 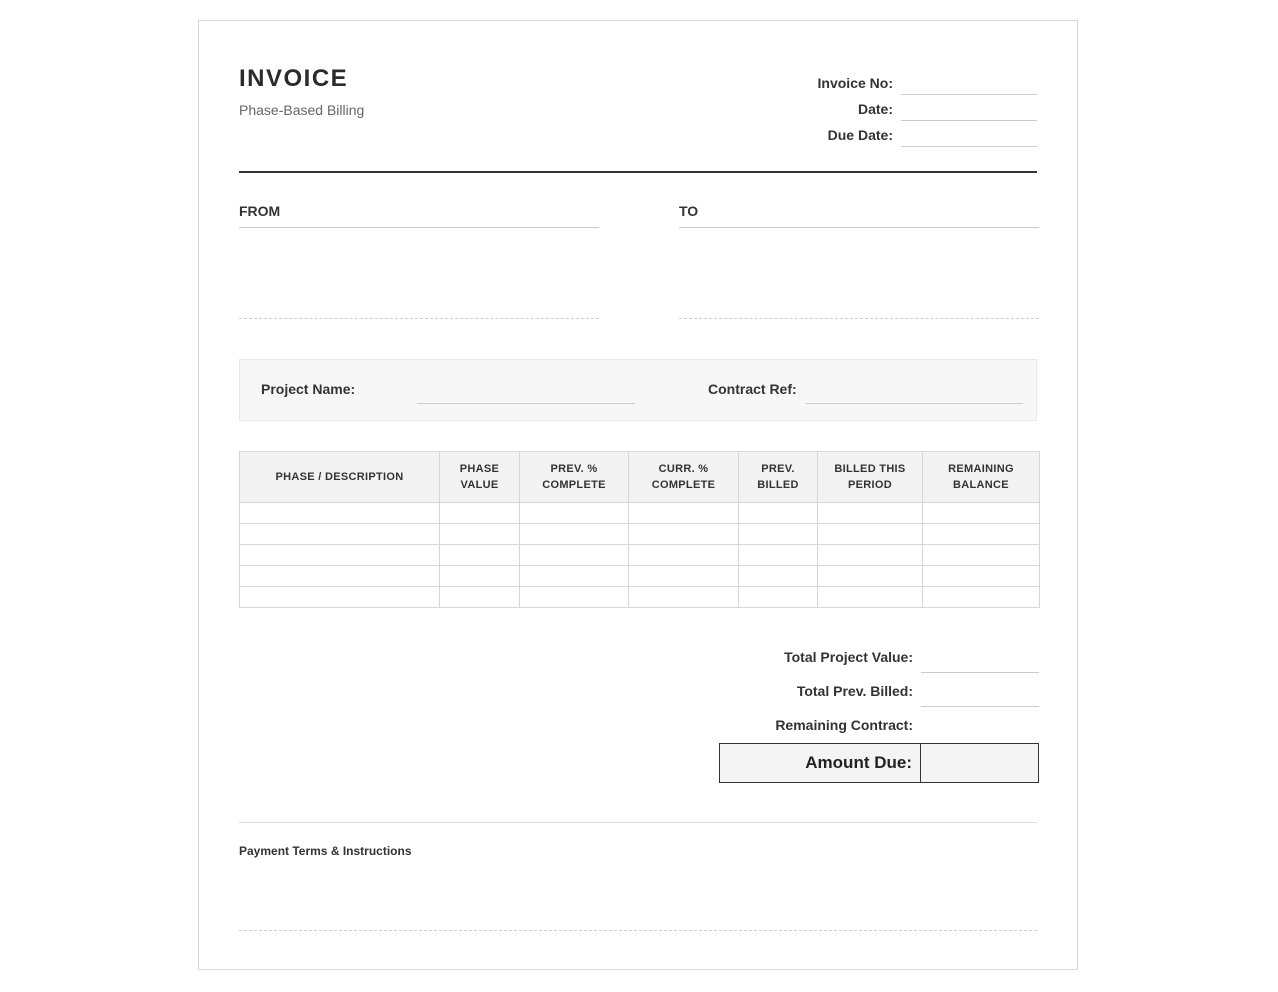 I want to click on amount-due-field, so click(x=980, y=763).